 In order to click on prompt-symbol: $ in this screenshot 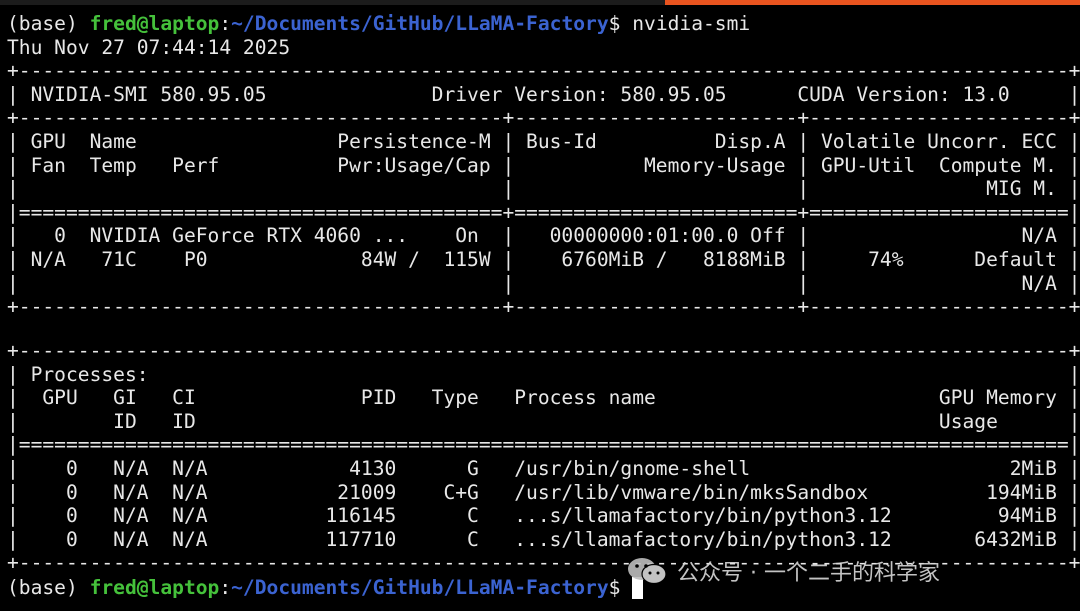, I will do `click(620, 23)`.